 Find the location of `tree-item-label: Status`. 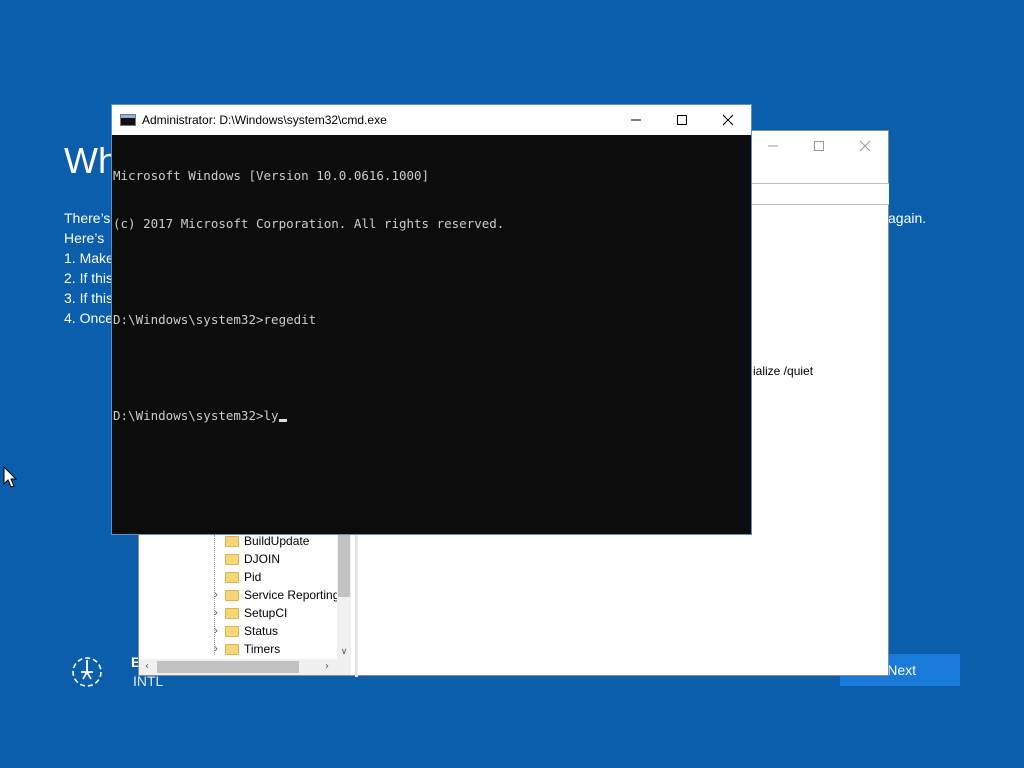

tree-item-label: Status is located at coordinates (261, 631).